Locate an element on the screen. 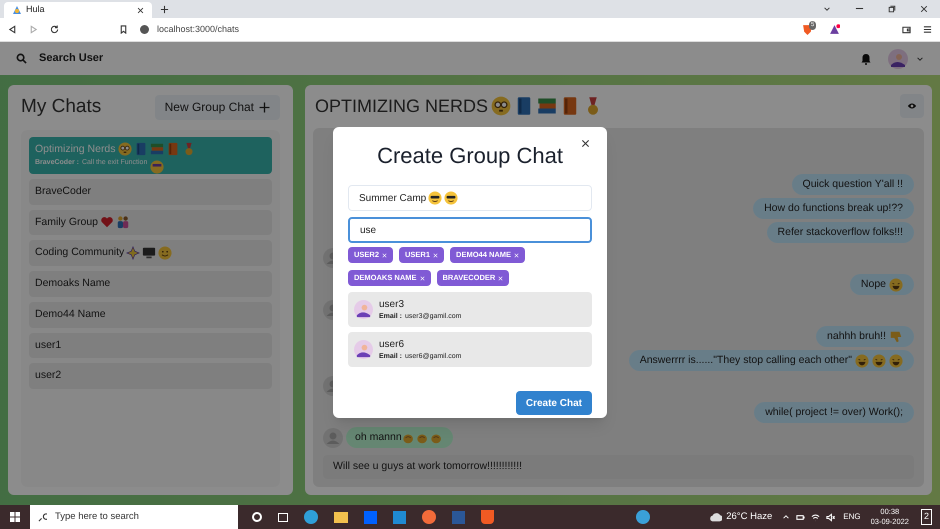  chat-name: Demoaks Name is located at coordinates (72, 283).